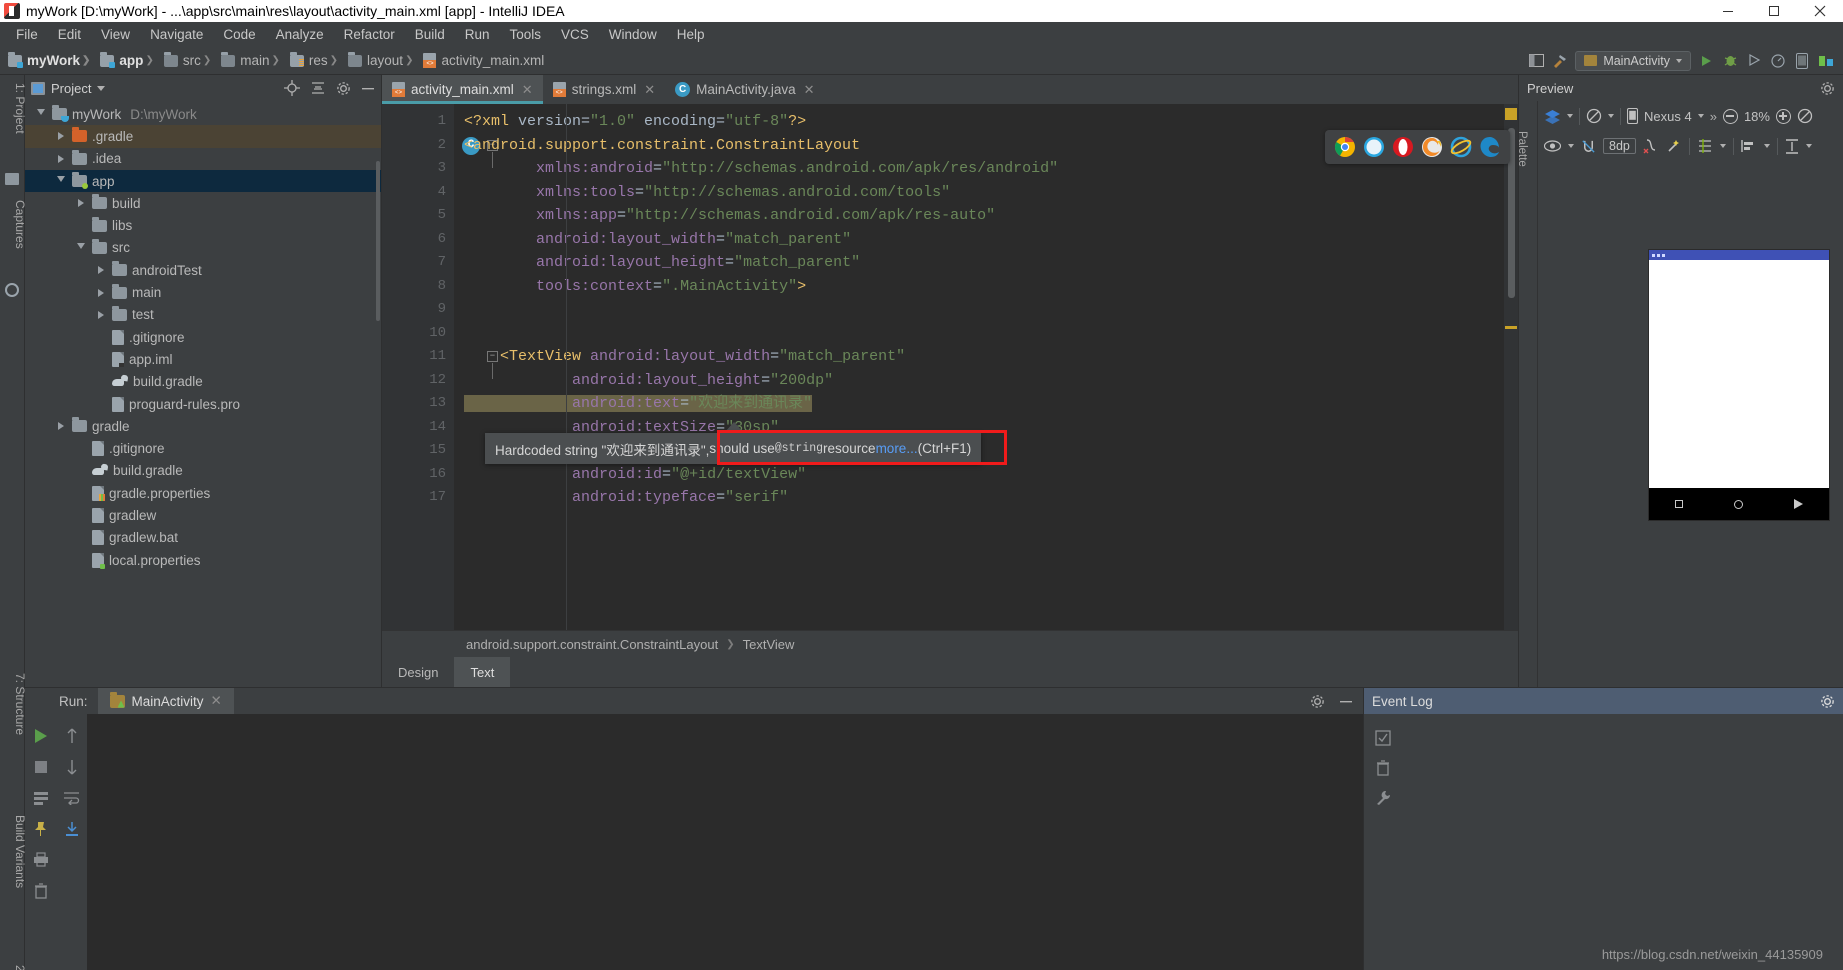 Image resolution: width=1843 pixels, height=970 pixels. Describe the element at coordinates (115, 34) in the screenshot. I see `menu-view: View` at that location.